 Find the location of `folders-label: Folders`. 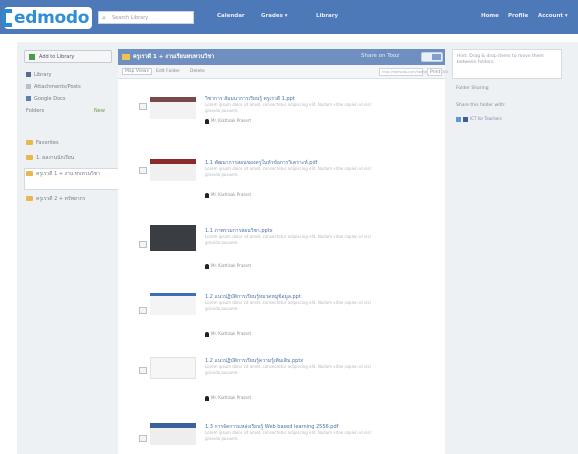

folders-label: Folders is located at coordinates (35, 111).